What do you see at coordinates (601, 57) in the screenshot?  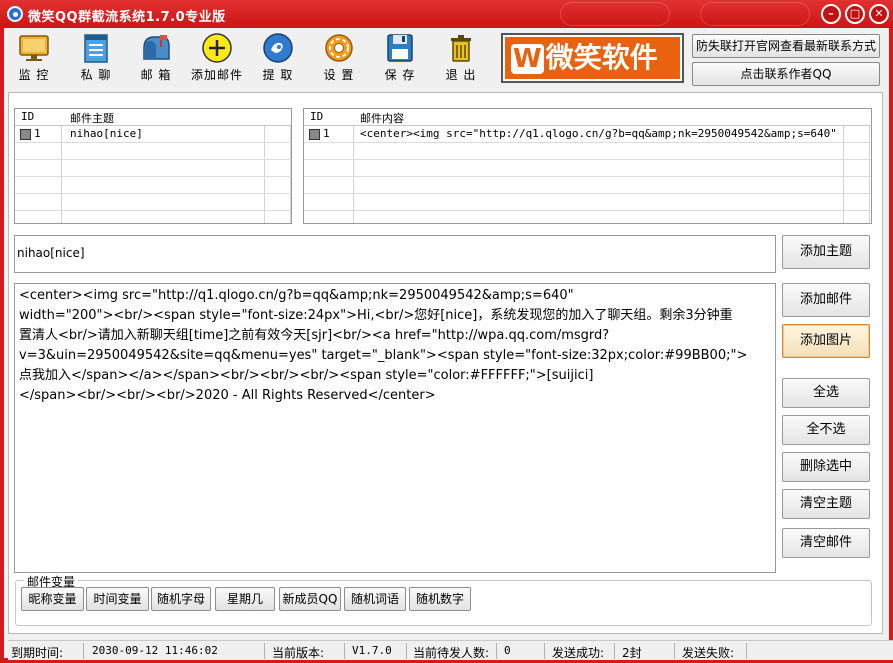 I see `logo-text: 微笑软件` at bounding box center [601, 57].